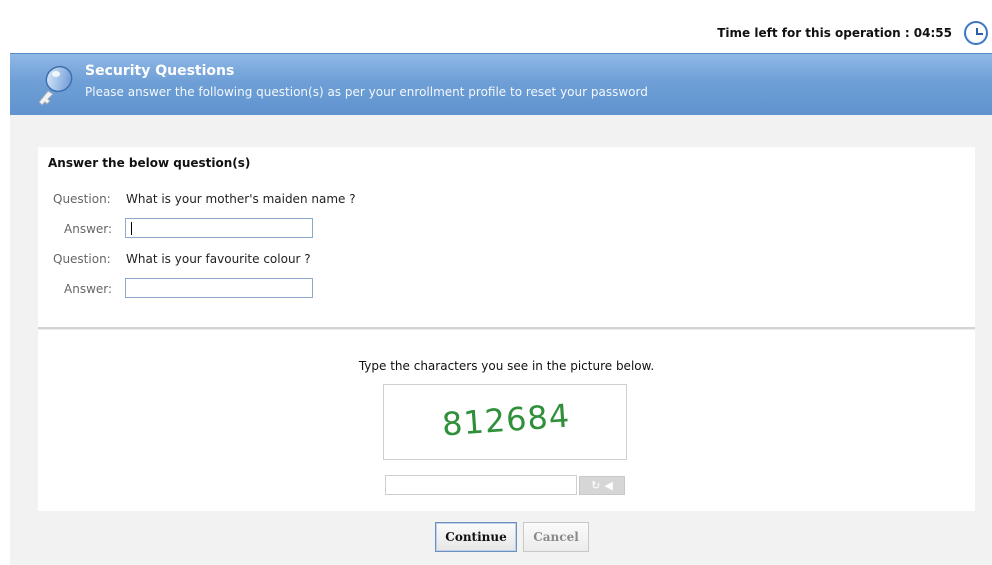 The height and width of the screenshot is (565, 992). Describe the element at coordinates (595, 485) in the screenshot. I see `refresh-icon: ↻` at that location.